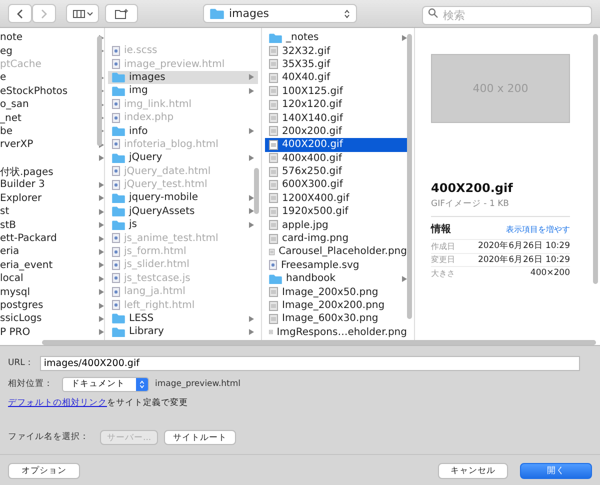 This screenshot has height=485, width=600. Describe the element at coordinates (105, 384) in the screenshot. I see `relative-select: ドキュメント` at that location.